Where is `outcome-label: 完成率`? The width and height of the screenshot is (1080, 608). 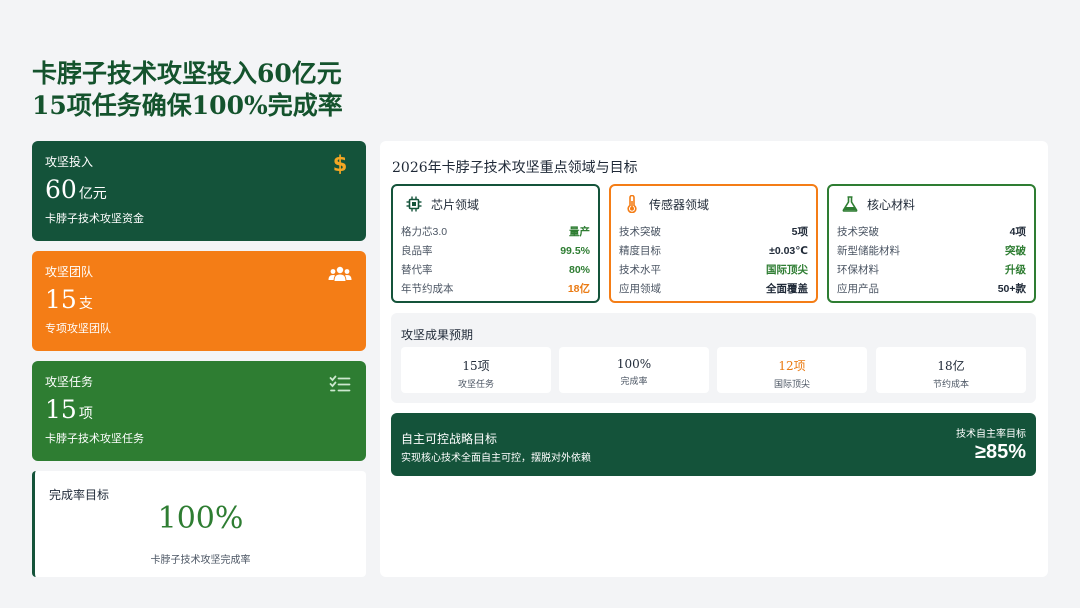
outcome-label: 完成率 is located at coordinates (634, 381).